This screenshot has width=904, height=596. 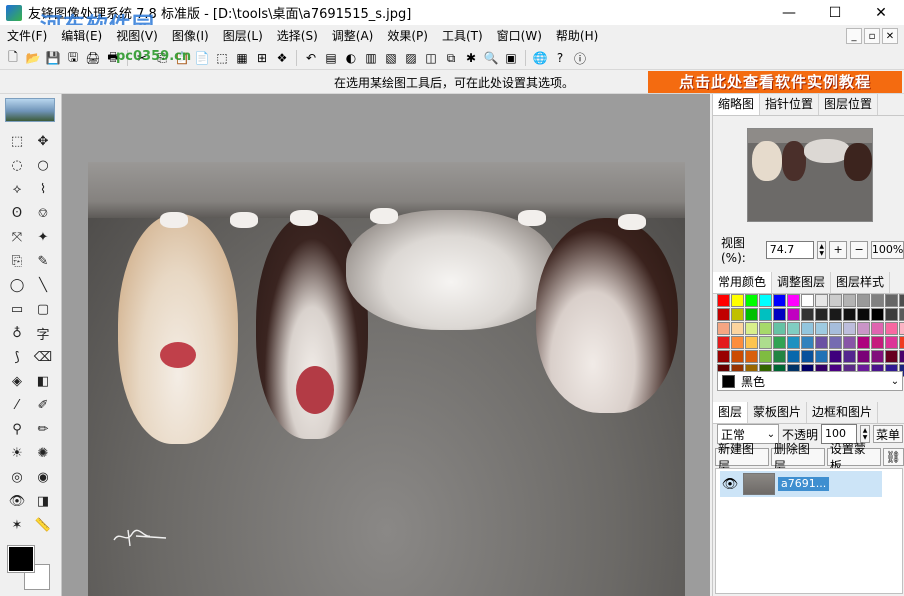 What do you see at coordinates (431, 58) in the screenshot?
I see `mask-icon: ◫` at bounding box center [431, 58].